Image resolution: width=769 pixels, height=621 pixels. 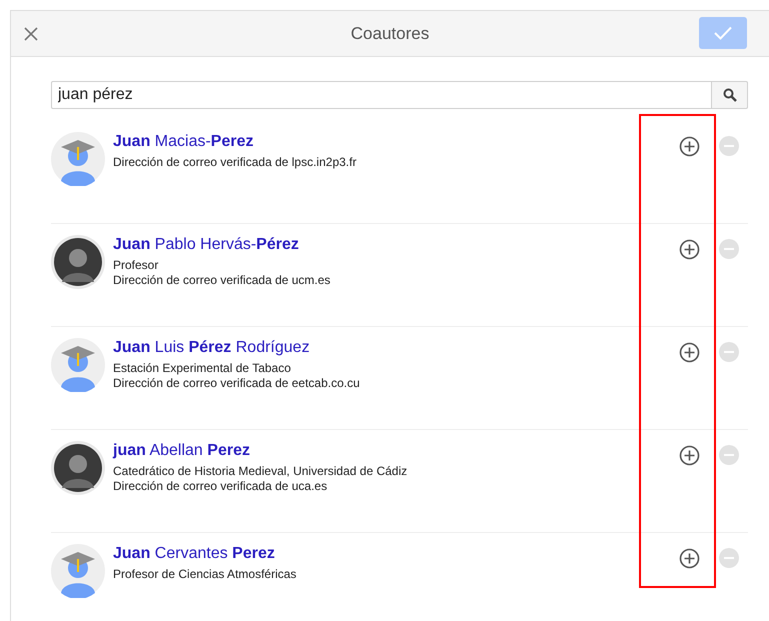 I want to click on search-button, so click(x=730, y=95).